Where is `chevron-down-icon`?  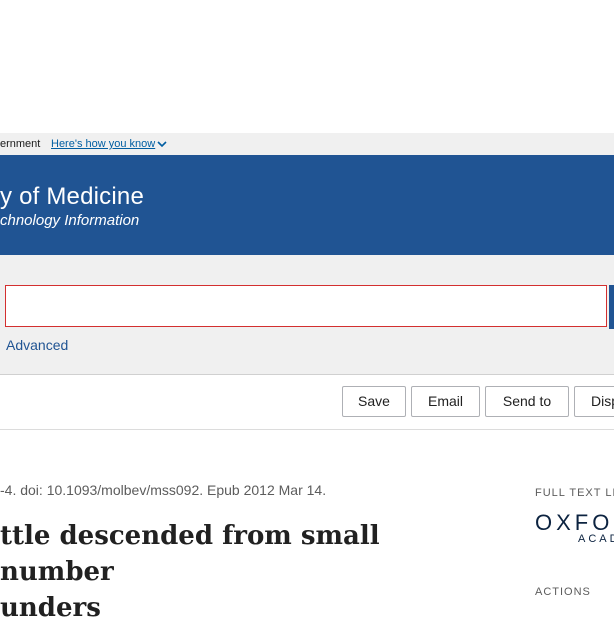 chevron-down-icon is located at coordinates (162, 144).